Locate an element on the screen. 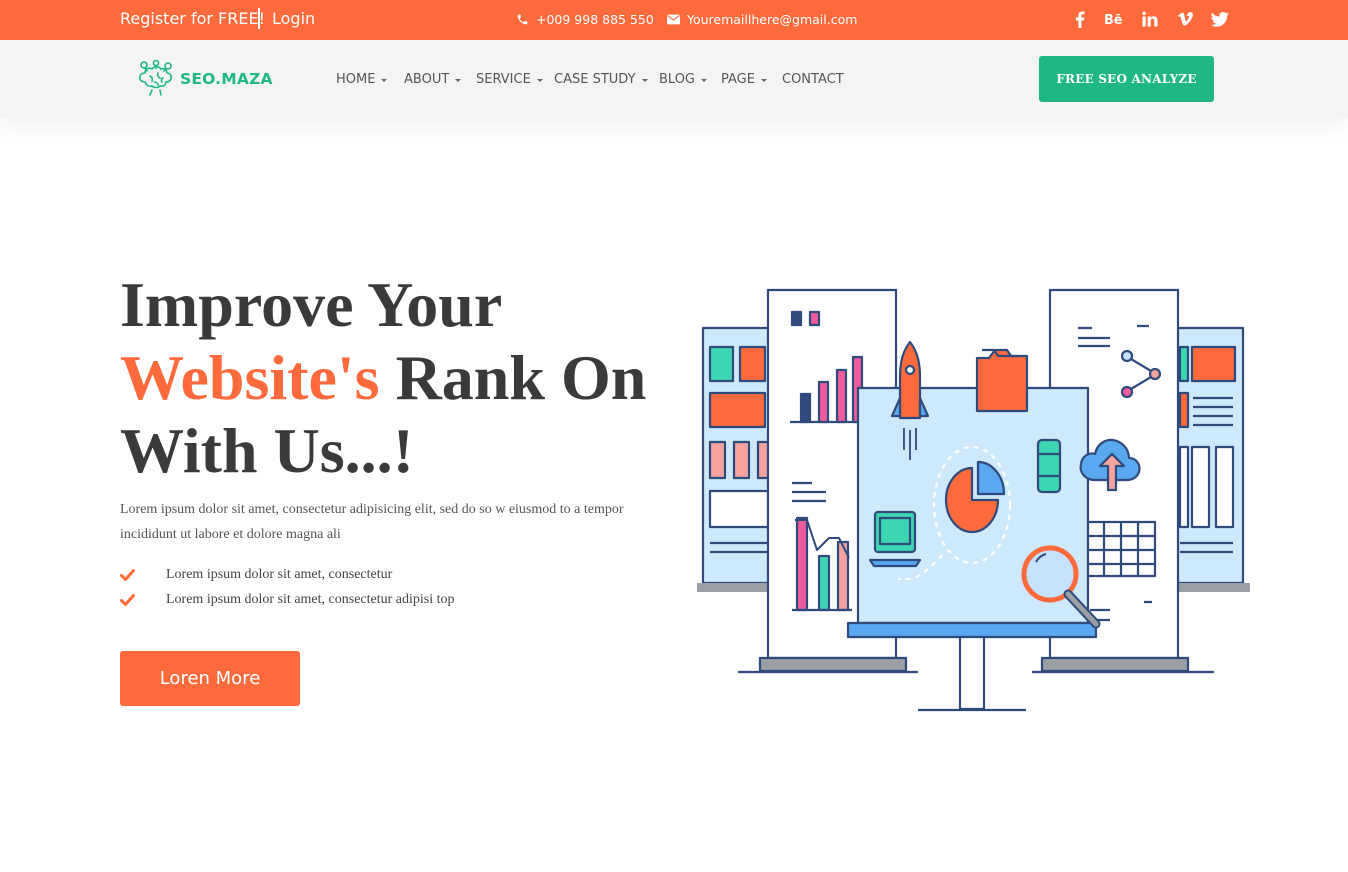 The width and height of the screenshot is (1348, 872). login-link: Login is located at coordinates (293, 18).